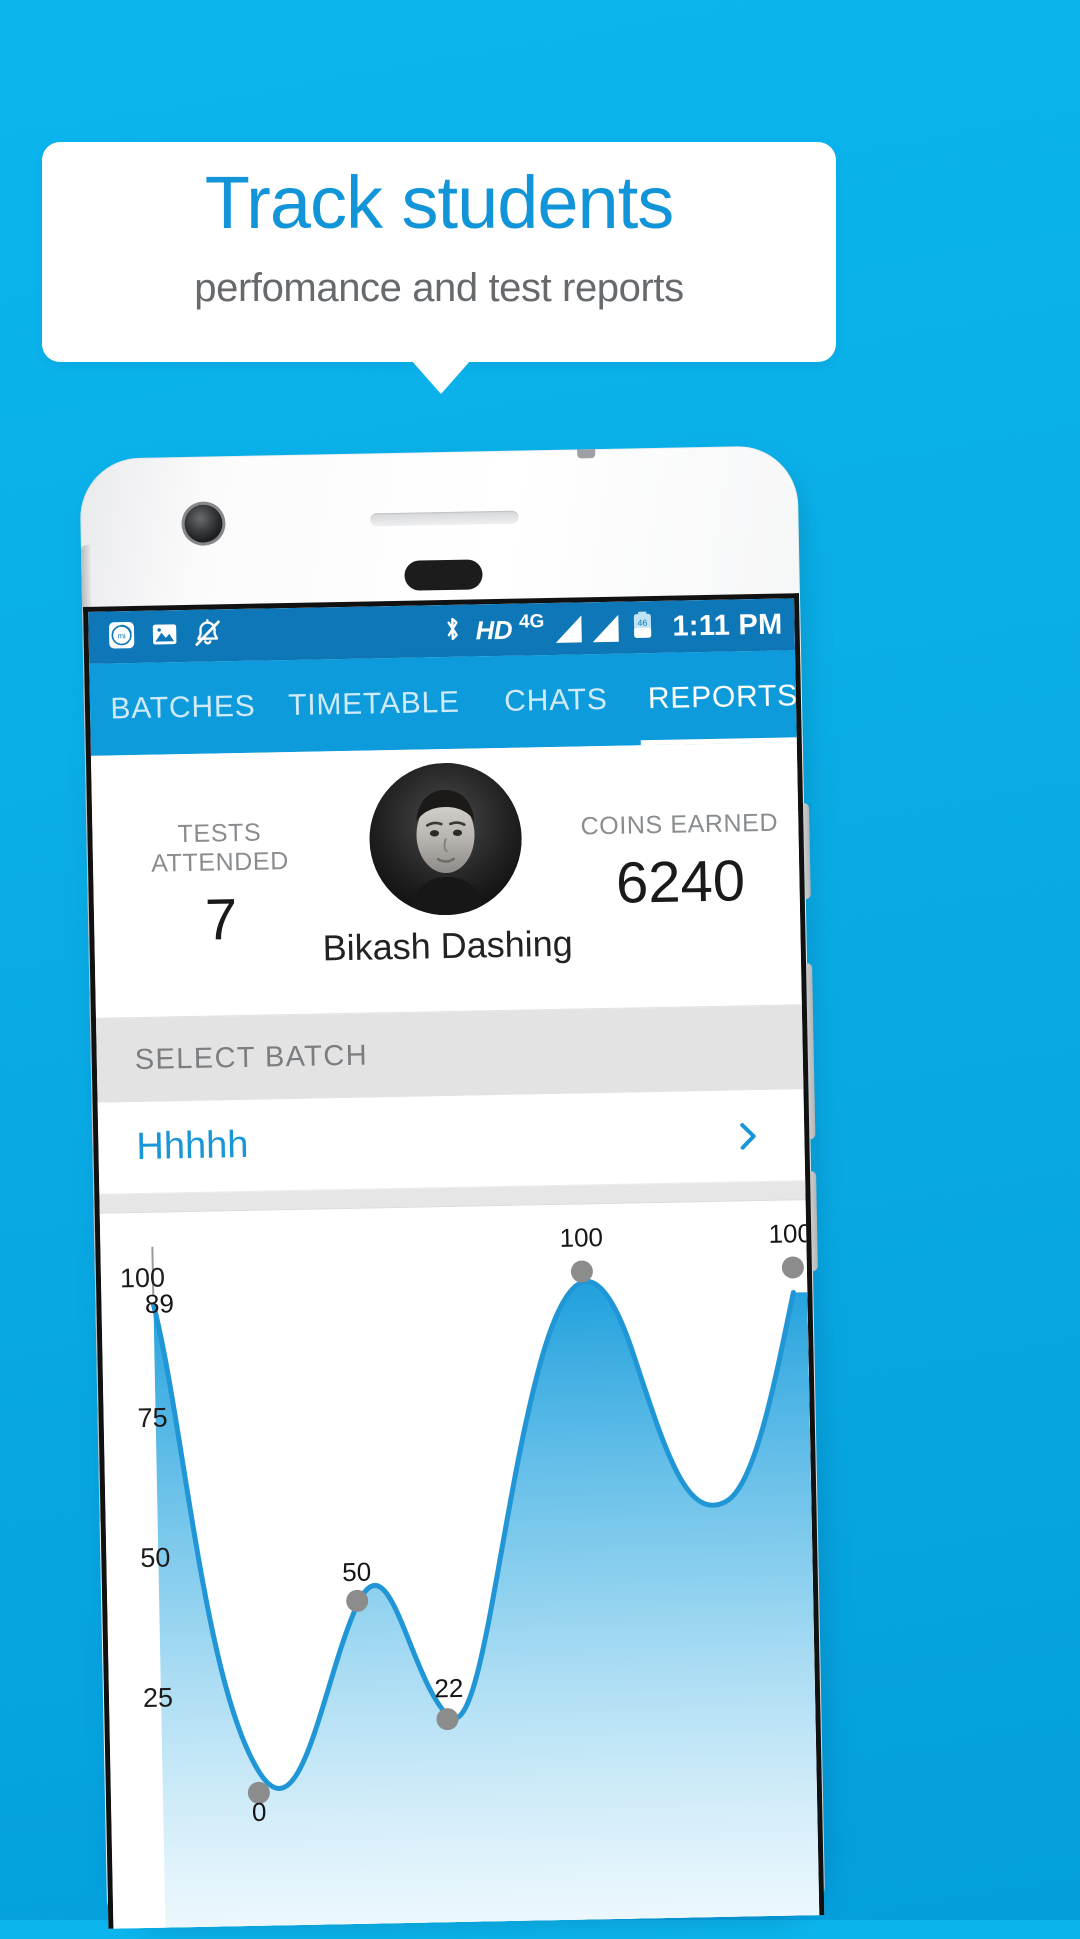 The height and width of the screenshot is (1939, 1080). I want to click on network-4g-icon: 4G, so click(531, 622).